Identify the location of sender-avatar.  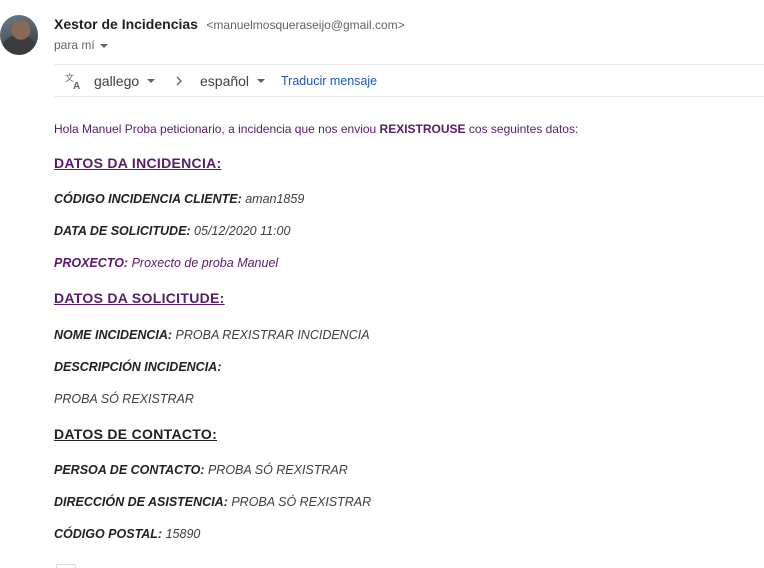
(19, 35).